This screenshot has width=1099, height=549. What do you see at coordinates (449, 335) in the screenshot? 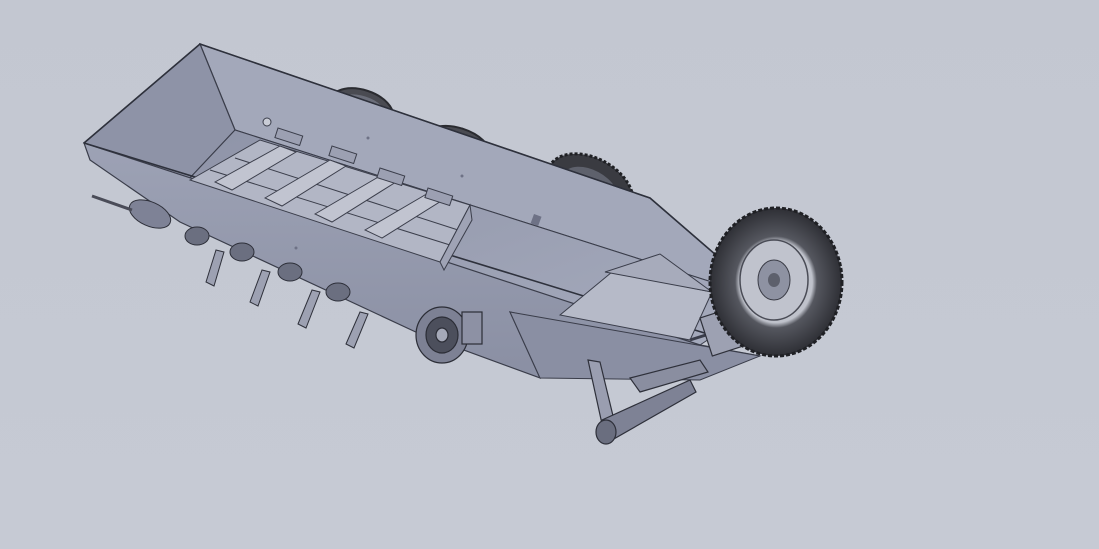
I see `gearbox-hub` at bounding box center [449, 335].